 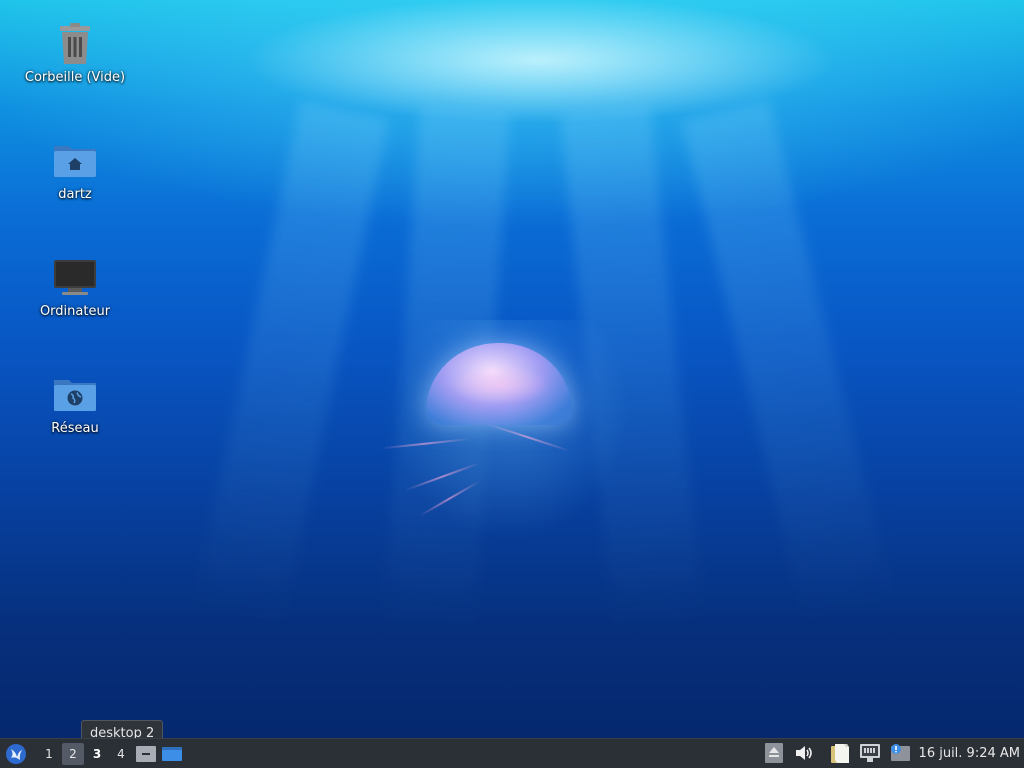 I want to click on show-desktop-icon, so click(x=146, y=753).